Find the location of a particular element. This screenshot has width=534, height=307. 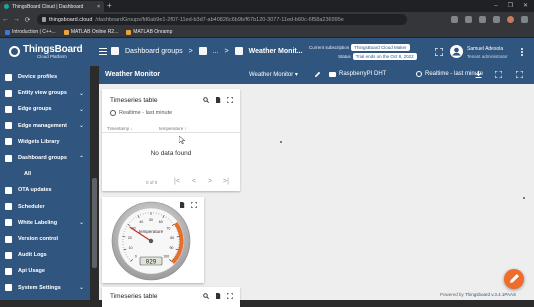

column-header-temperature: temperature ↑ is located at coordinates (173, 128).